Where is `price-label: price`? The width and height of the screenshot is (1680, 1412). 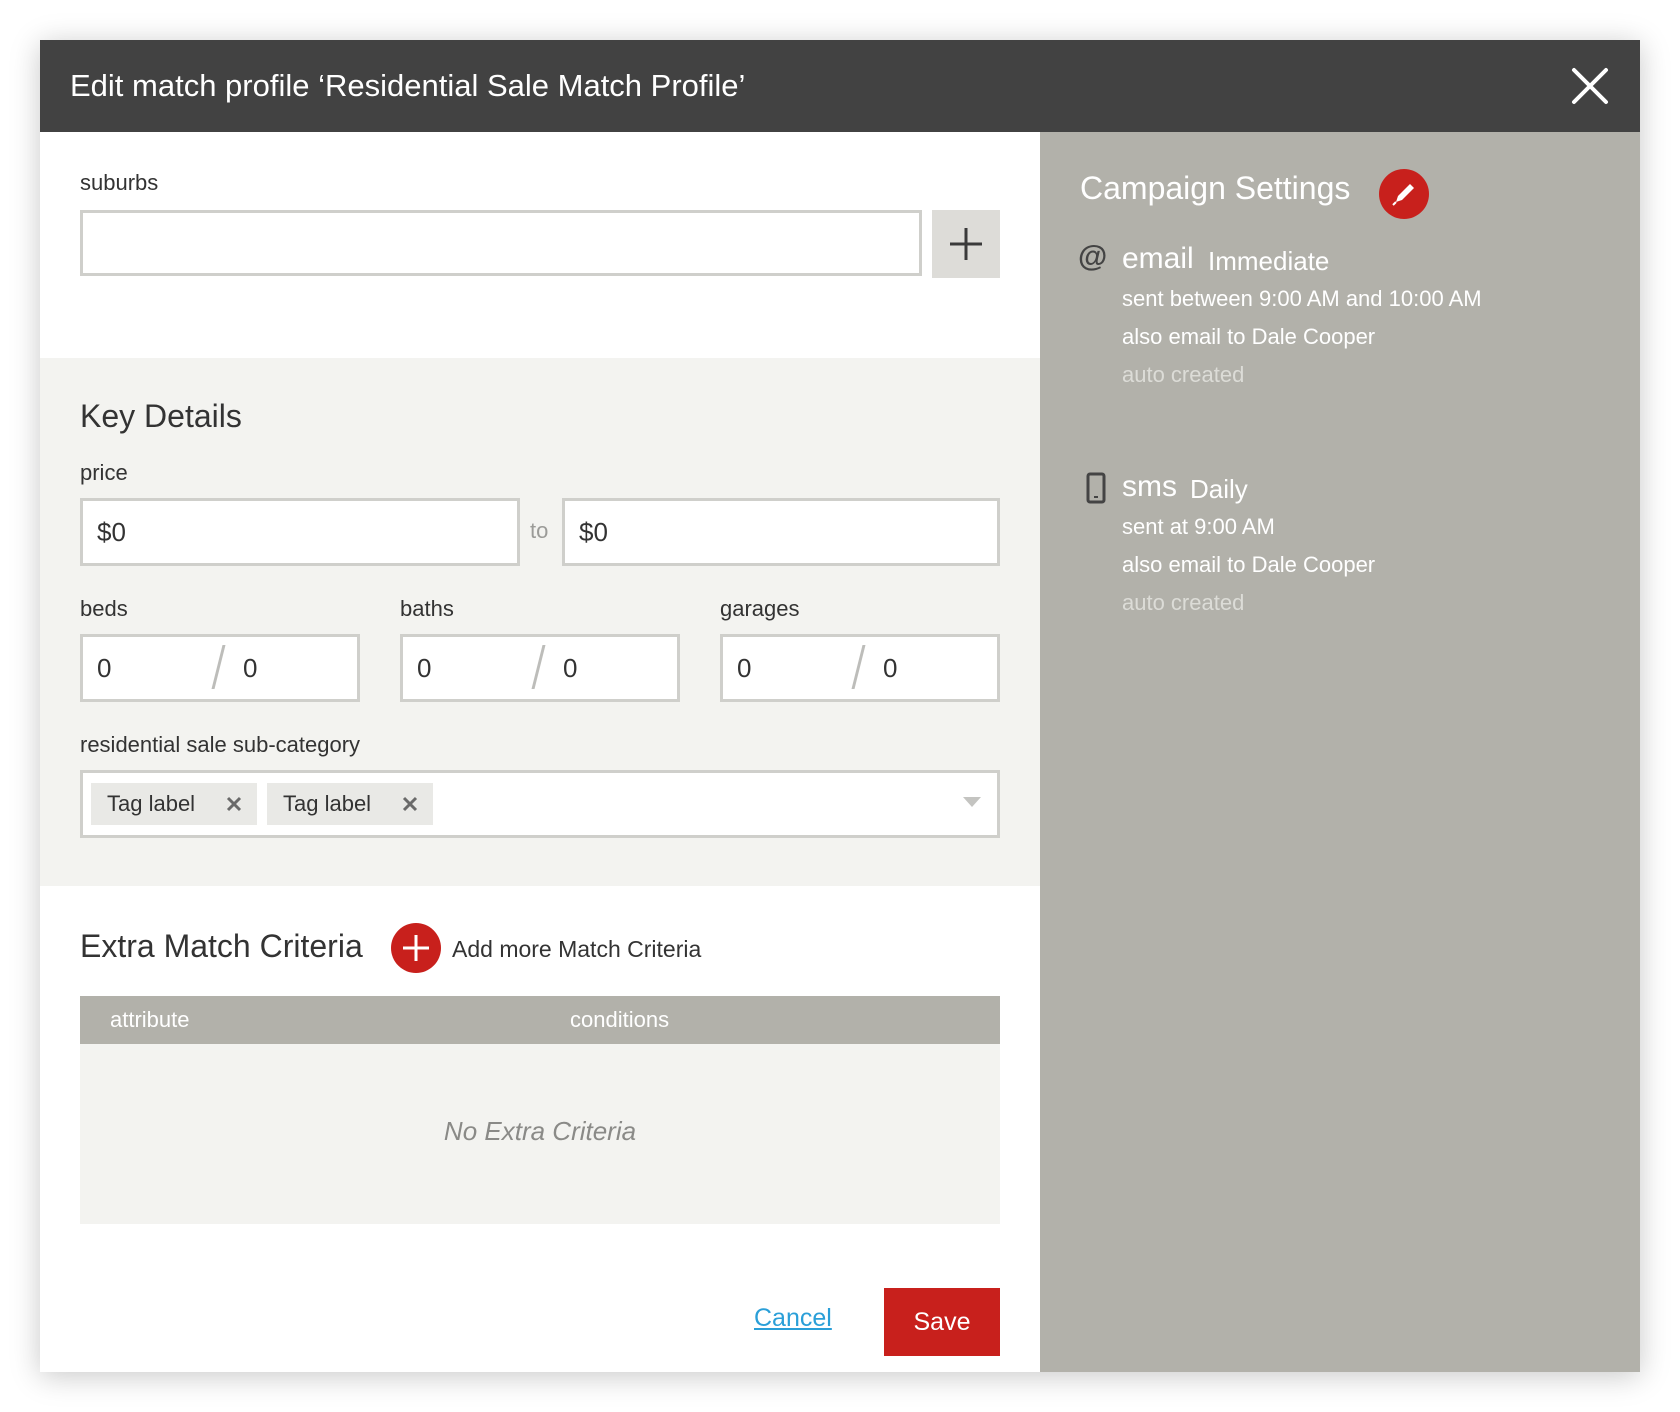
price-label: price is located at coordinates (104, 472).